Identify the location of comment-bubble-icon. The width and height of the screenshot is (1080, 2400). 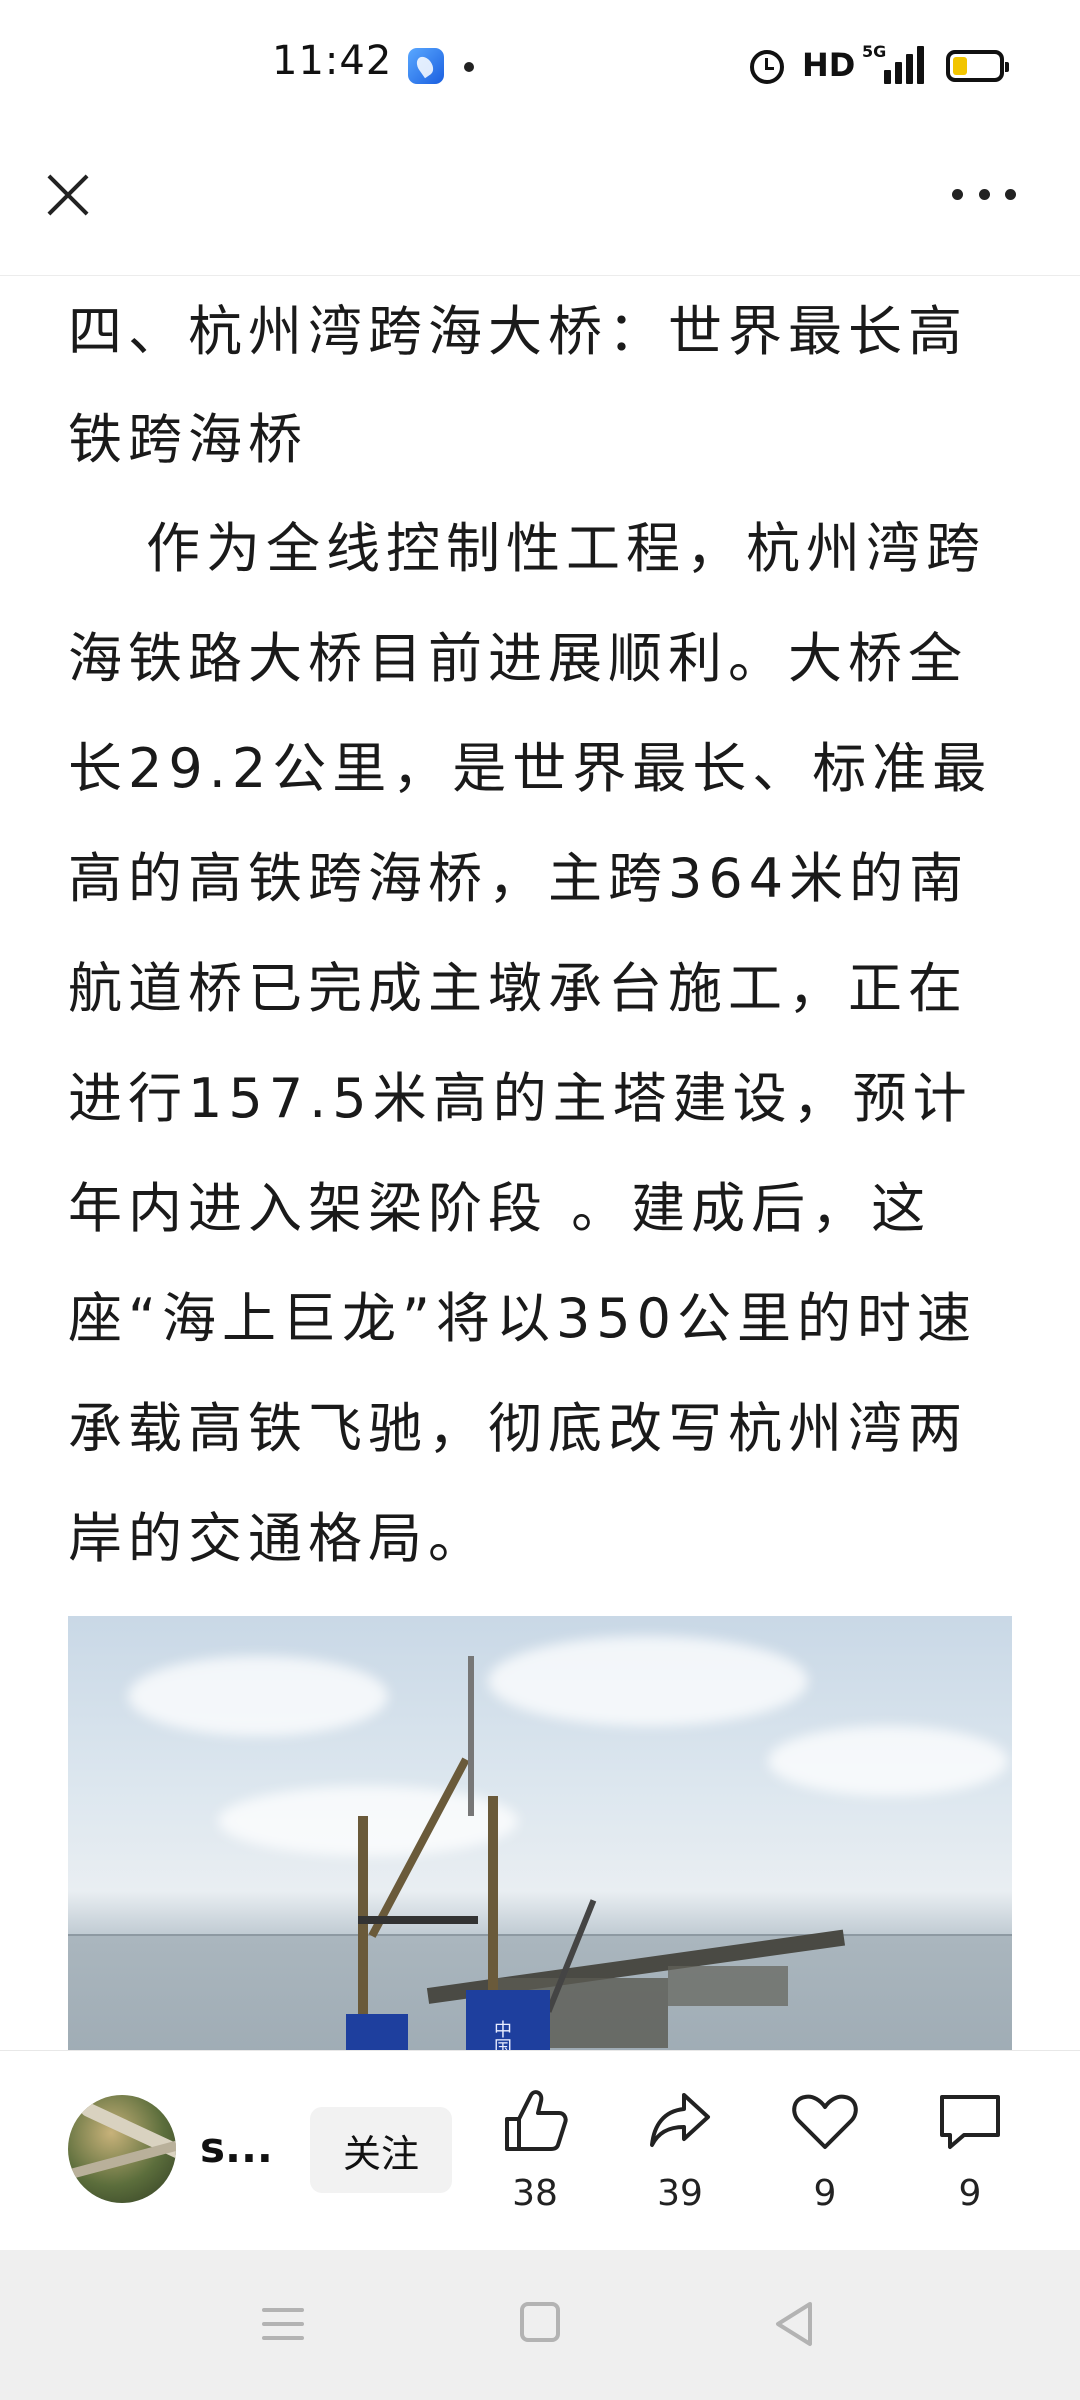
(970, 2122).